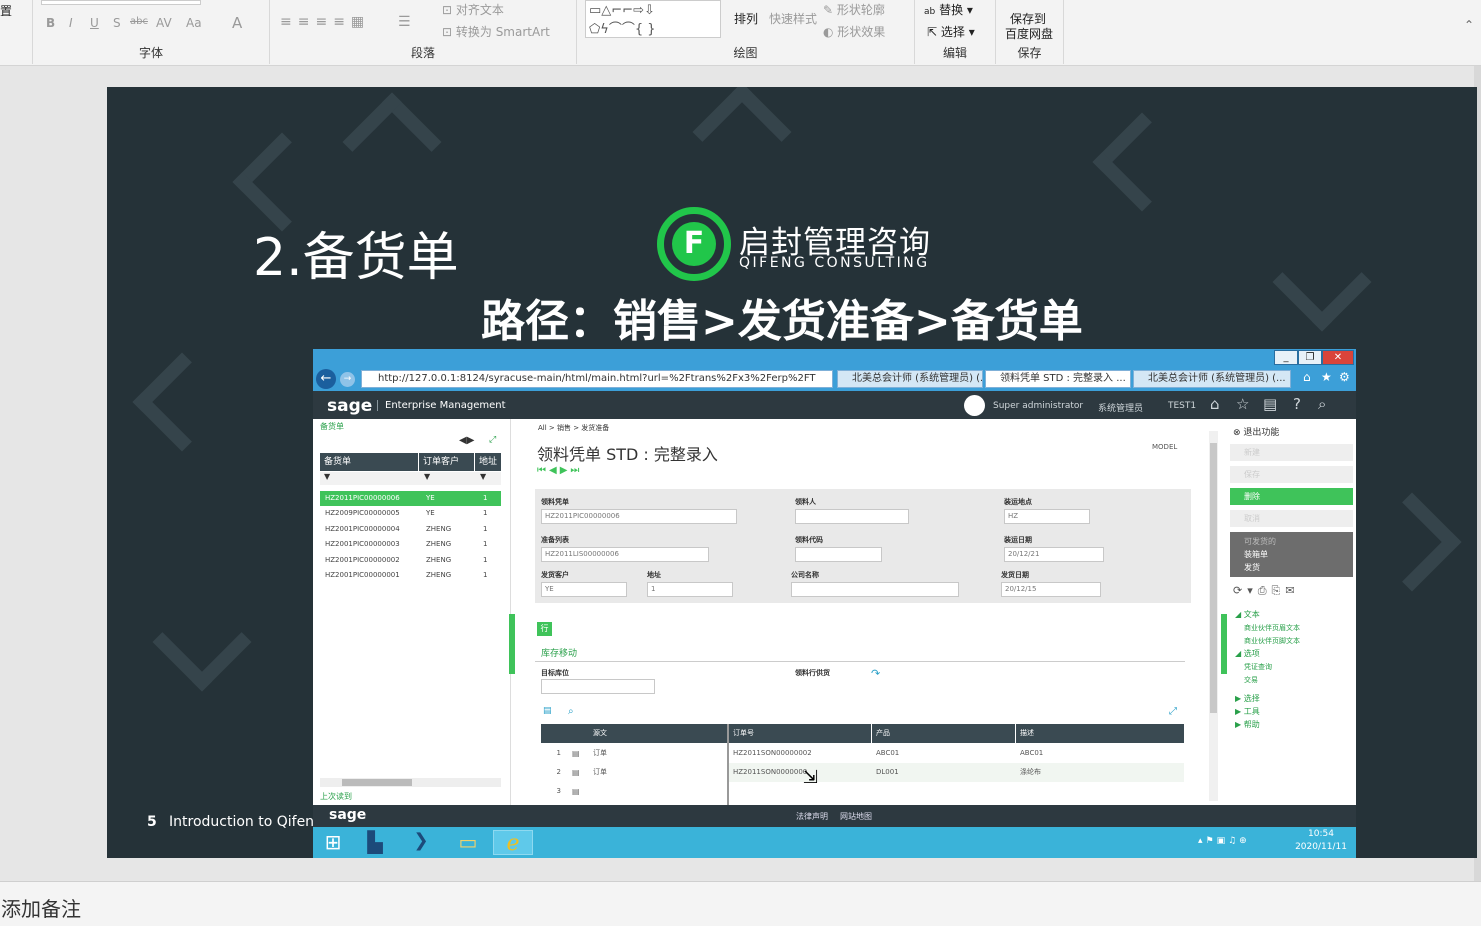 The image size is (1481, 926). Describe the element at coordinates (573, 428) in the screenshot. I see `breadcrumb: All > 销售 > 发货准备` at that location.